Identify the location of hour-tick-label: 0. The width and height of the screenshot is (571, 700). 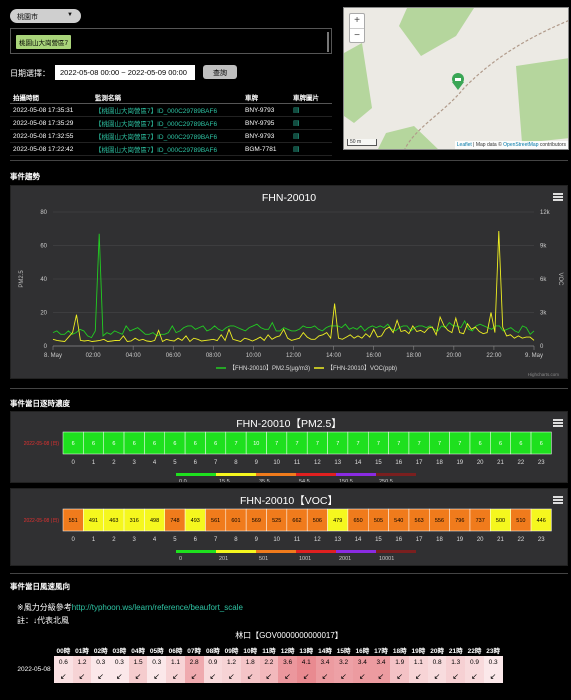
(74, 540).